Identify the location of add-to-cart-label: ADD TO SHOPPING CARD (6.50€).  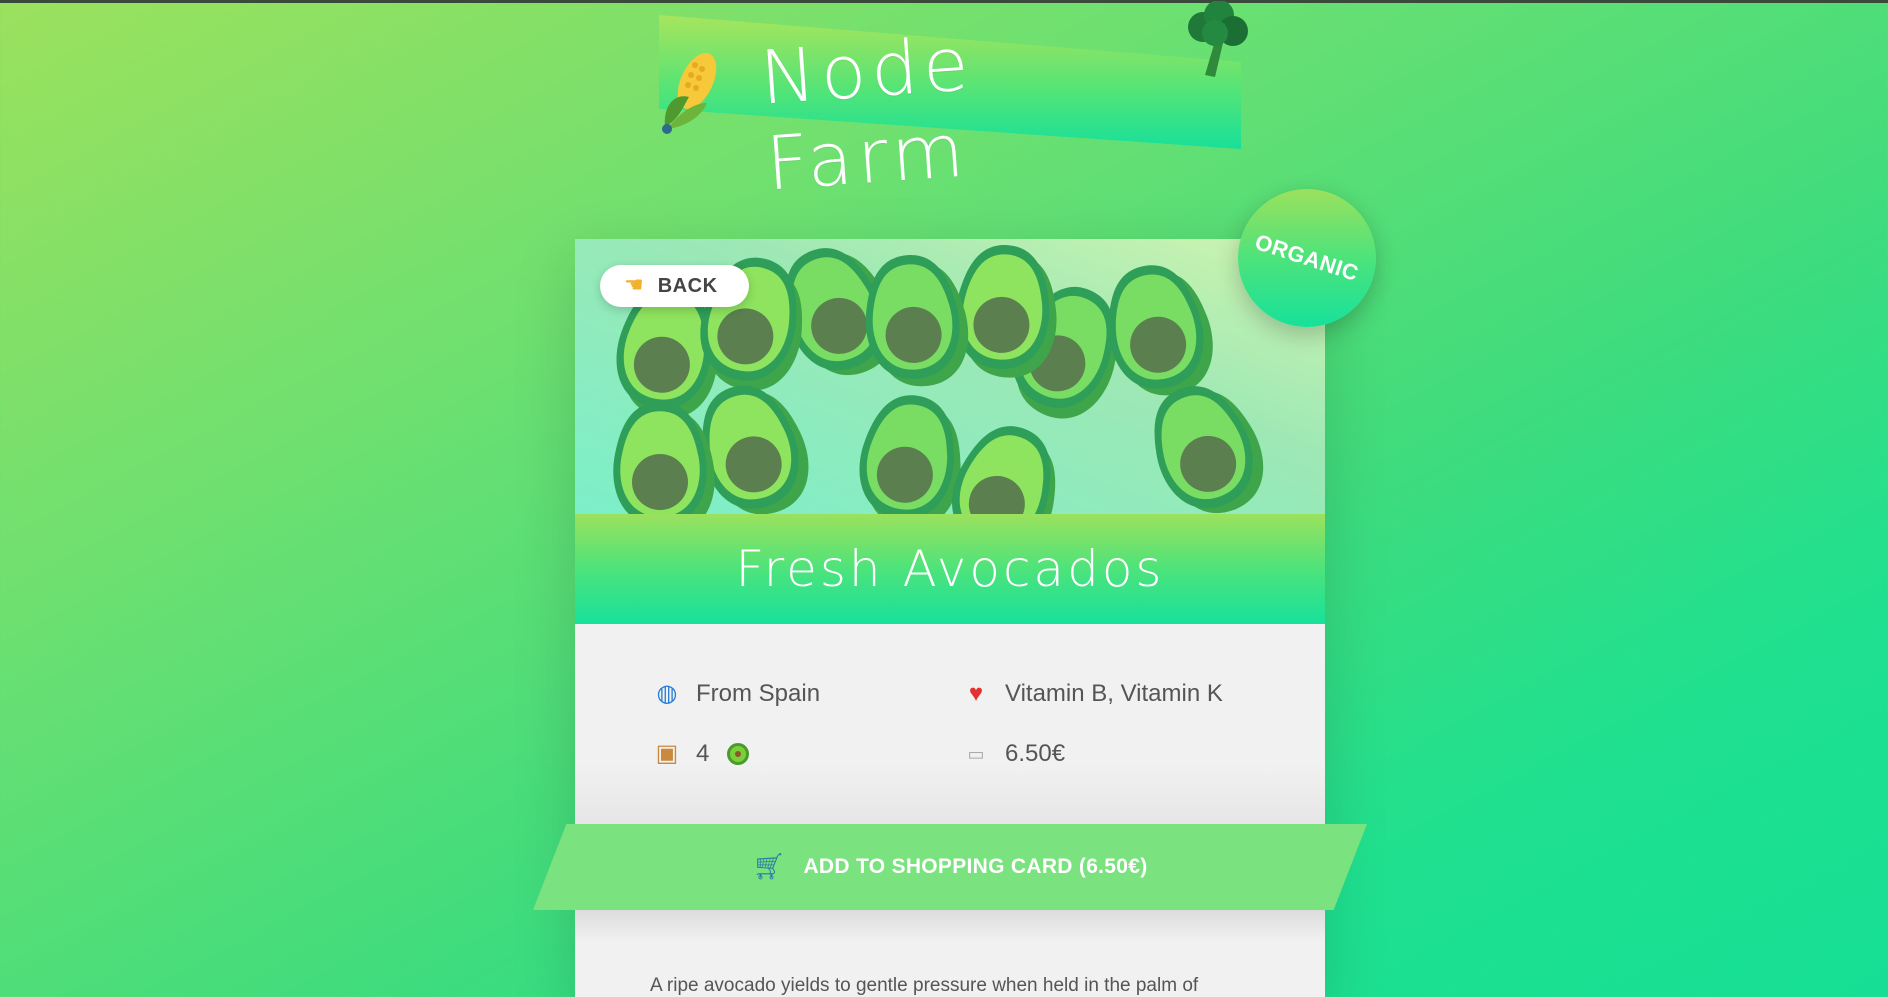
(975, 866).